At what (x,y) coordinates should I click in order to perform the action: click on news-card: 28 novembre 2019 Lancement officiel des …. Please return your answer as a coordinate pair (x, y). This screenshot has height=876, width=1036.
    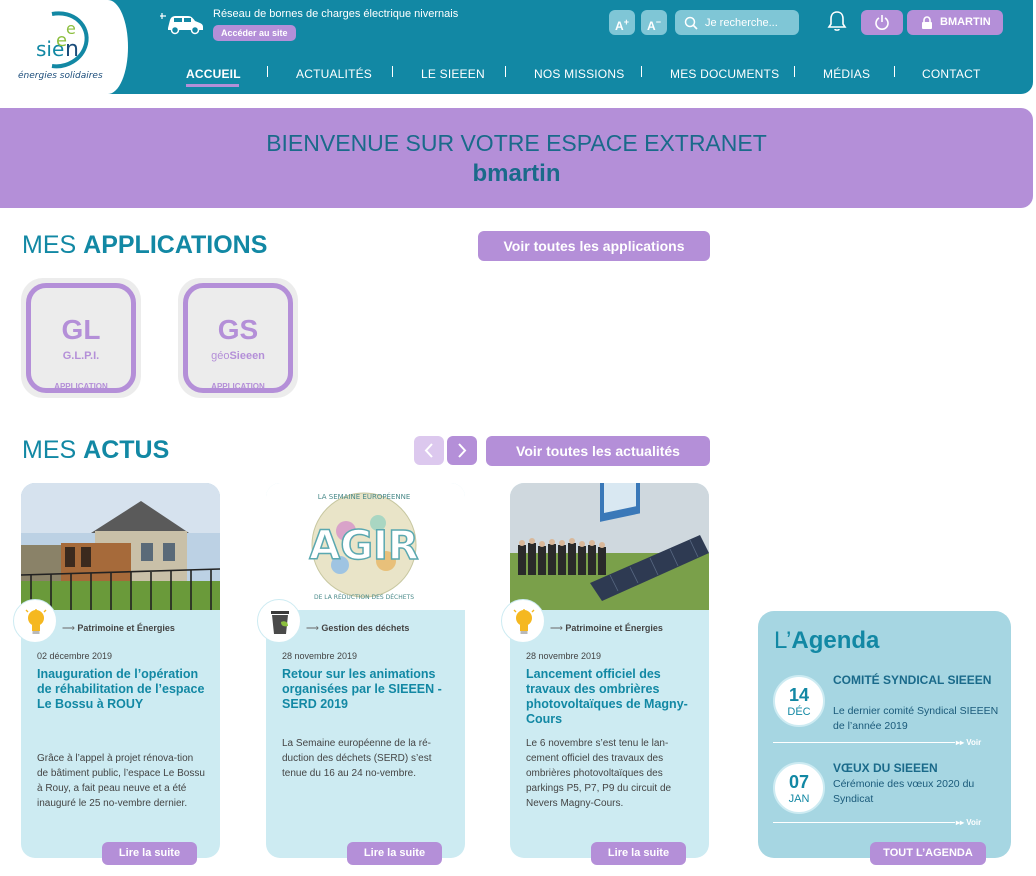
    Looking at the image, I should click on (609, 670).